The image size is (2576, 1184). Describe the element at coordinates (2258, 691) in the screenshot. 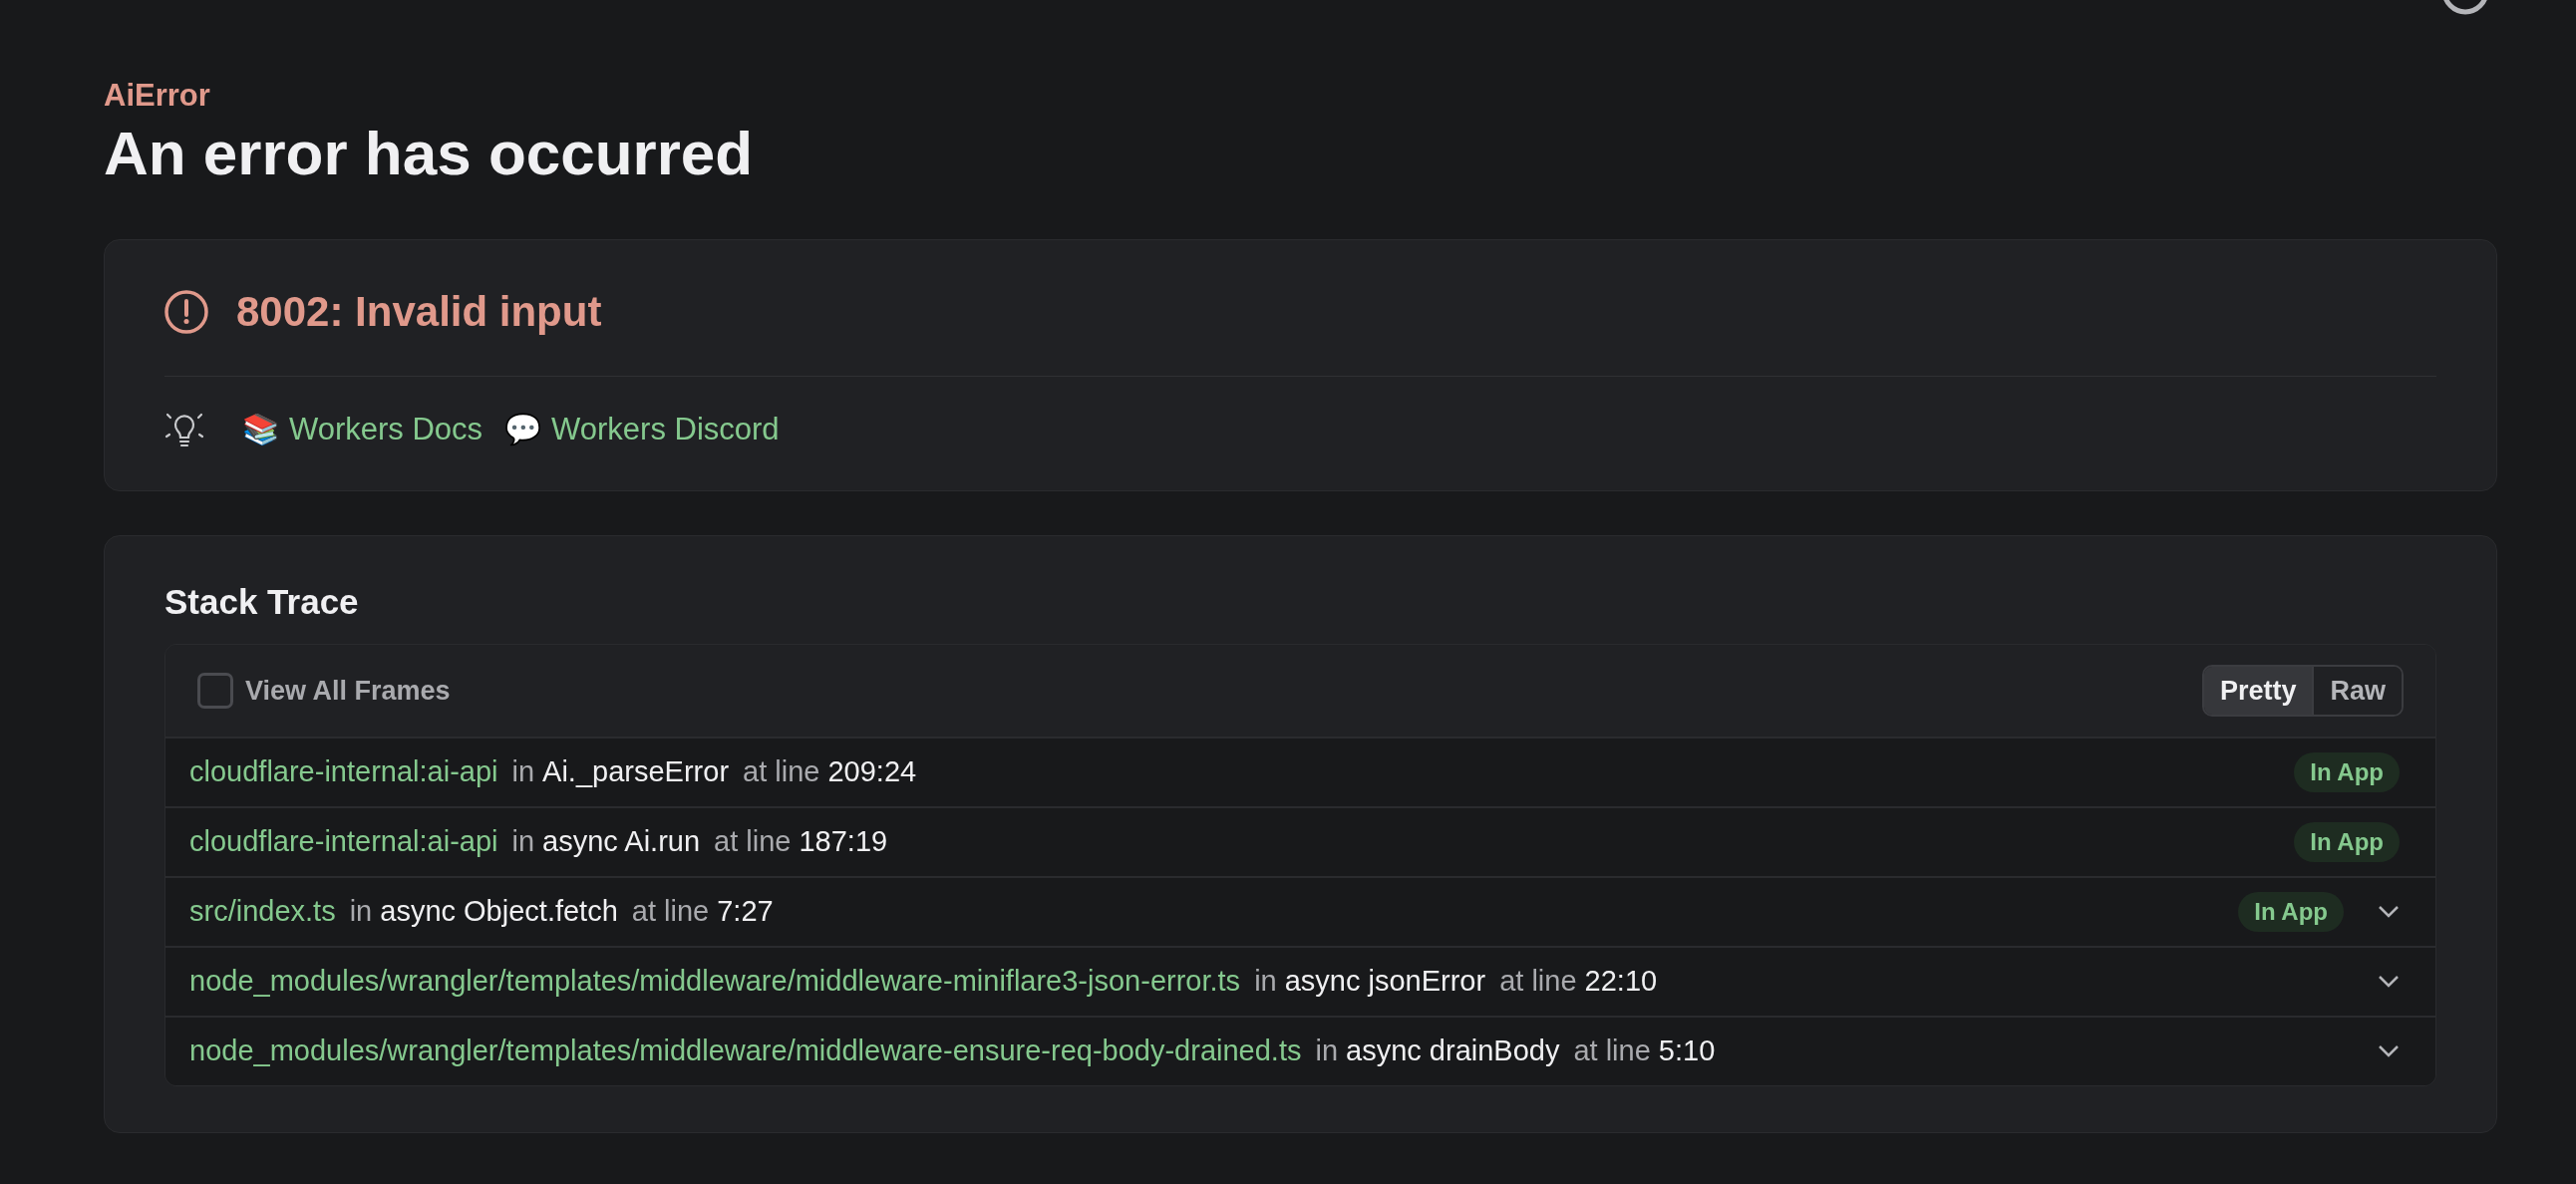

I see `format-tab: Pretty` at that location.